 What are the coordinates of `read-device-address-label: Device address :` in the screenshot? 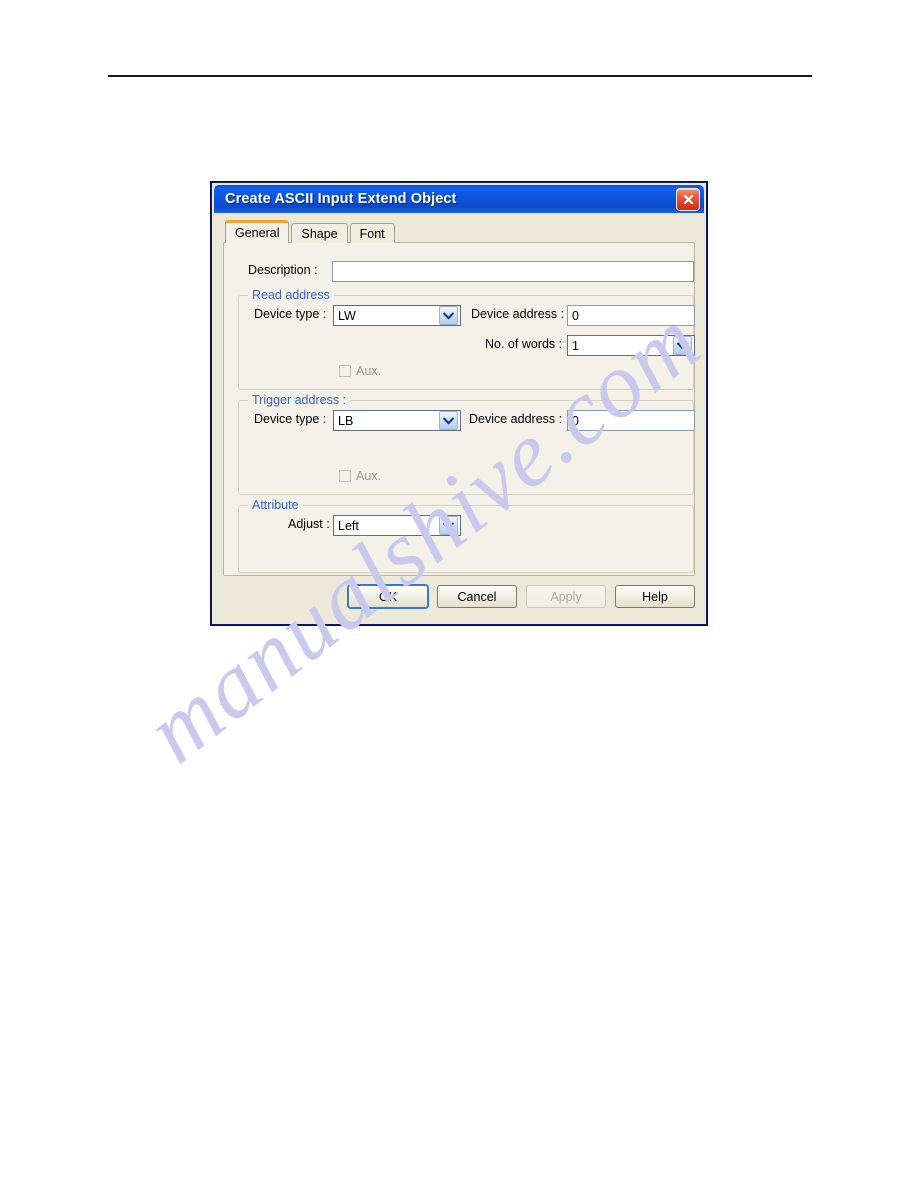 It's located at (518, 314).